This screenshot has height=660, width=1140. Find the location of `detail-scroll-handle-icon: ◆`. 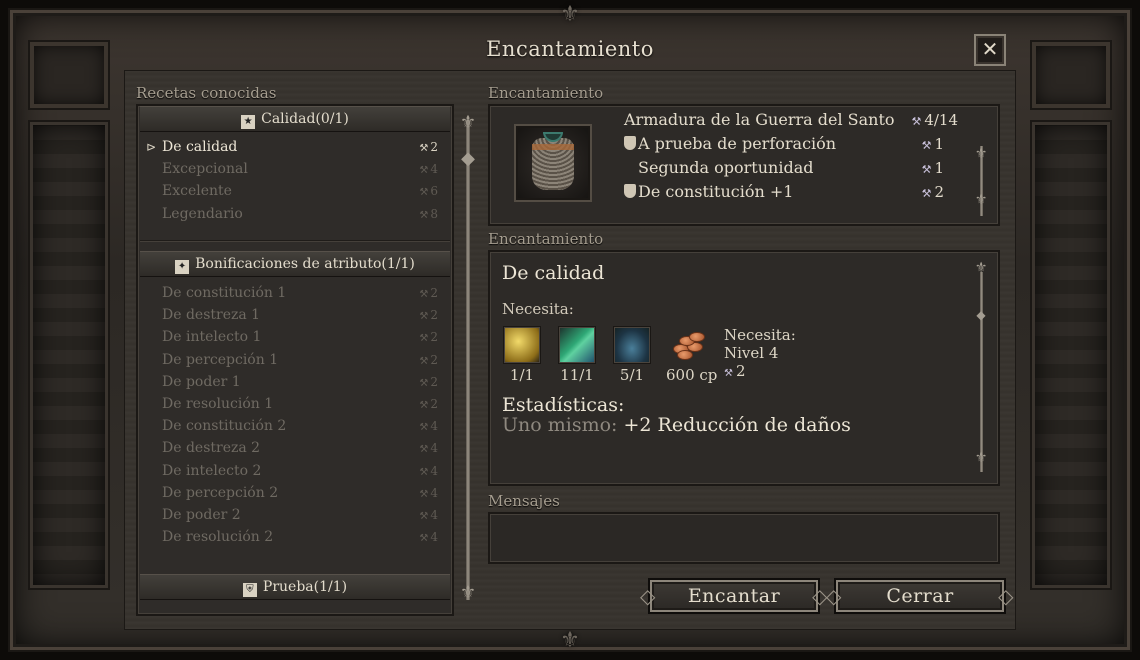

detail-scroll-handle-icon: ◆ is located at coordinates (981, 315).